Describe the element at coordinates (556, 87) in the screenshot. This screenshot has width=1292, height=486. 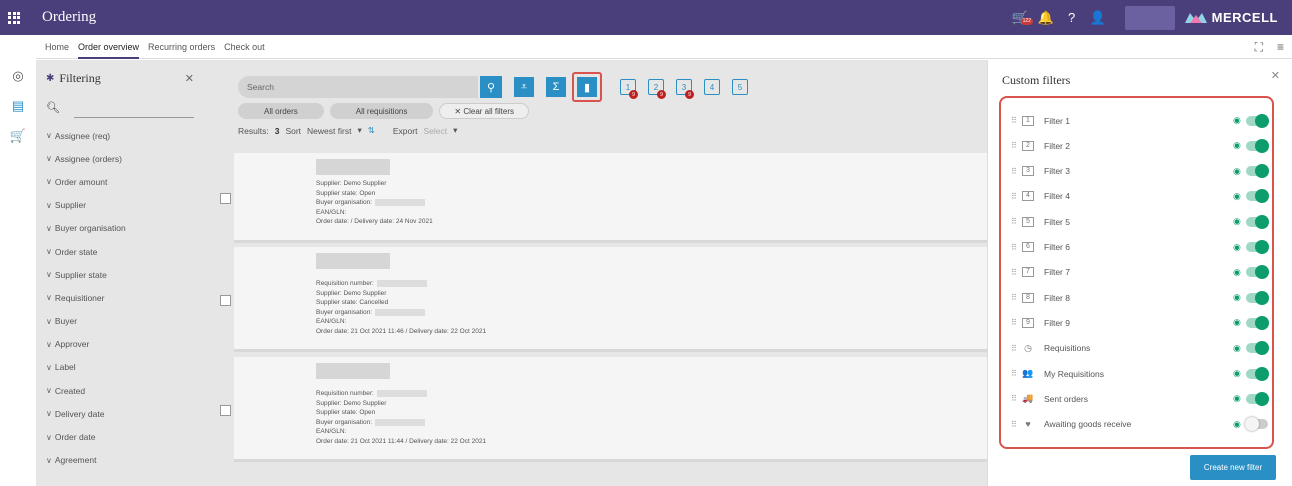
I see `sum-button: Σ` at that location.